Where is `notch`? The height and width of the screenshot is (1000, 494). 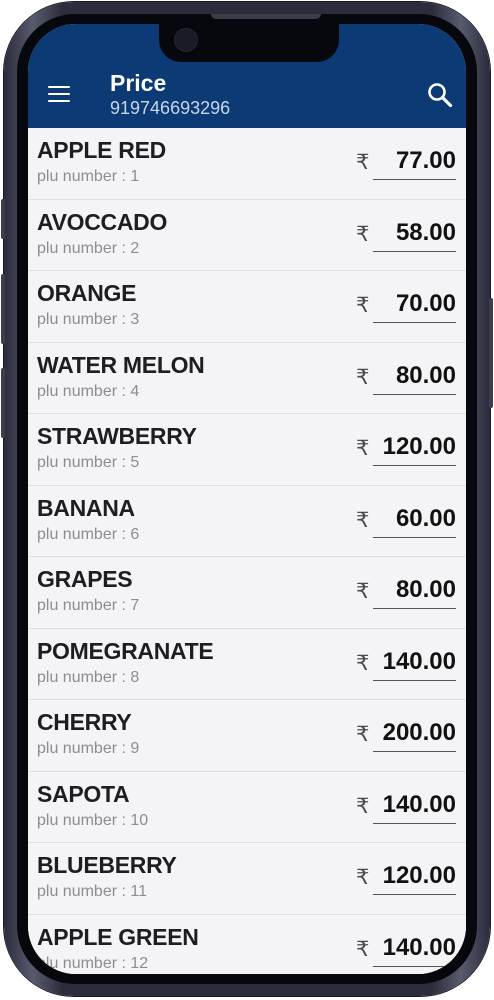
notch is located at coordinates (249, 43).